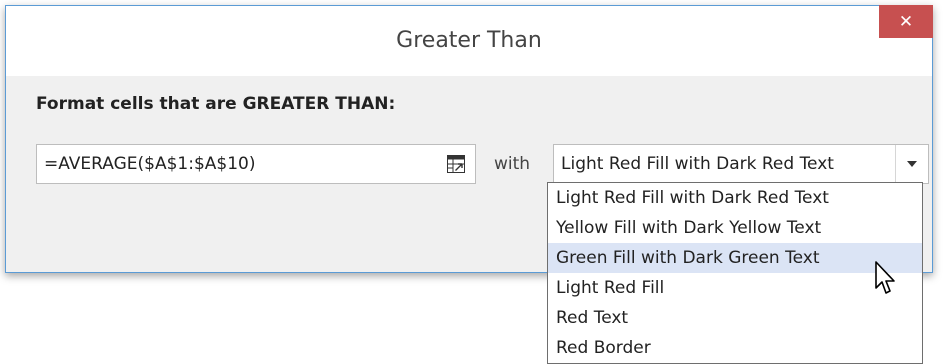 This screenshot has width=944, height=364. I want to click on collapse-dialog-icon, so click(456, 164).